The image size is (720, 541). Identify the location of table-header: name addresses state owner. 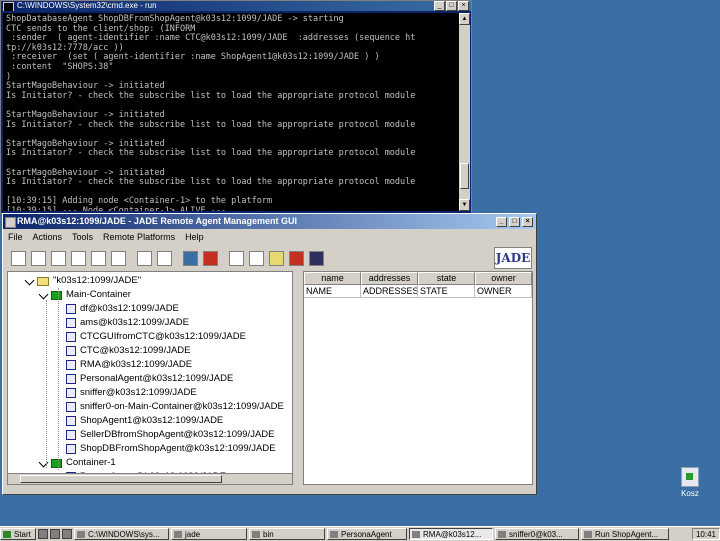
(418, 278).